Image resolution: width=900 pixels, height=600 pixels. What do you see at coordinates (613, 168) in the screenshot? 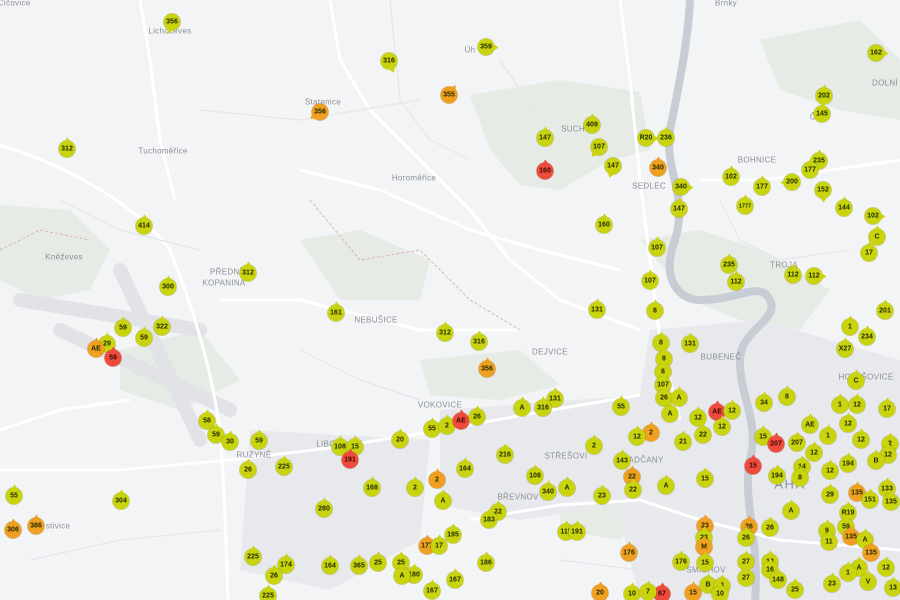
I see `vehicle-marker: 147` at bounding box center [613, 168].